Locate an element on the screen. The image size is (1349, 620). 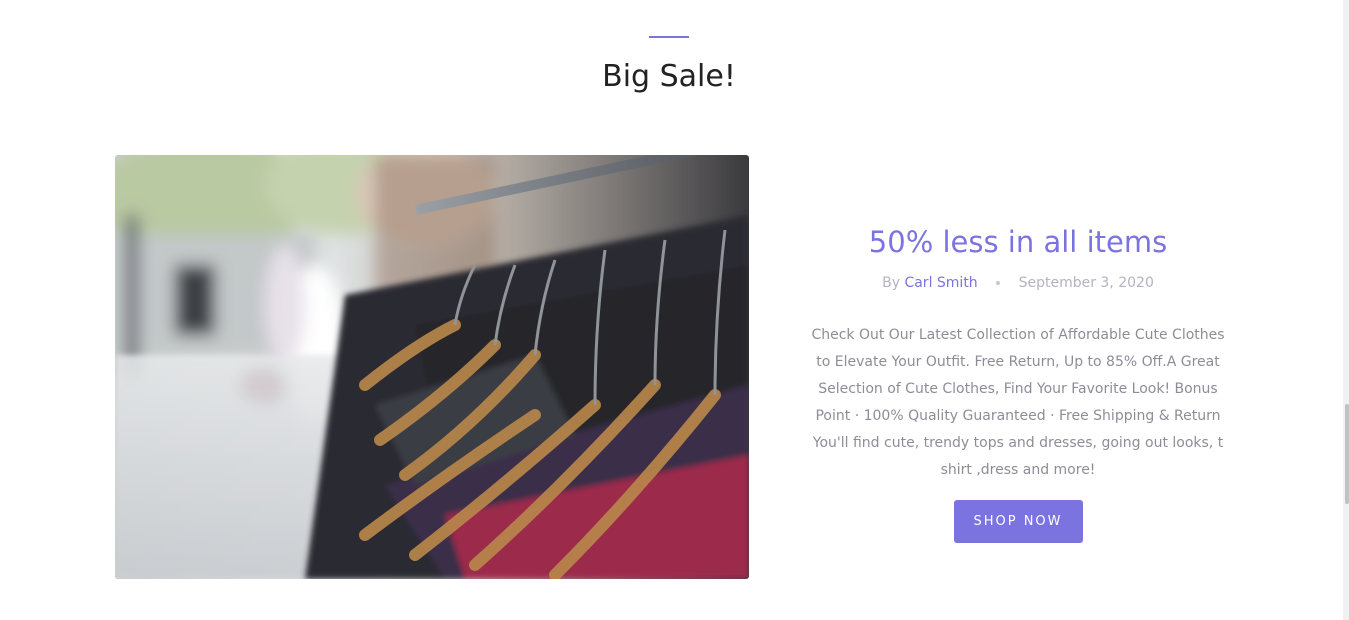
author-link: Carl Smith is located at coordinates (940, 283).